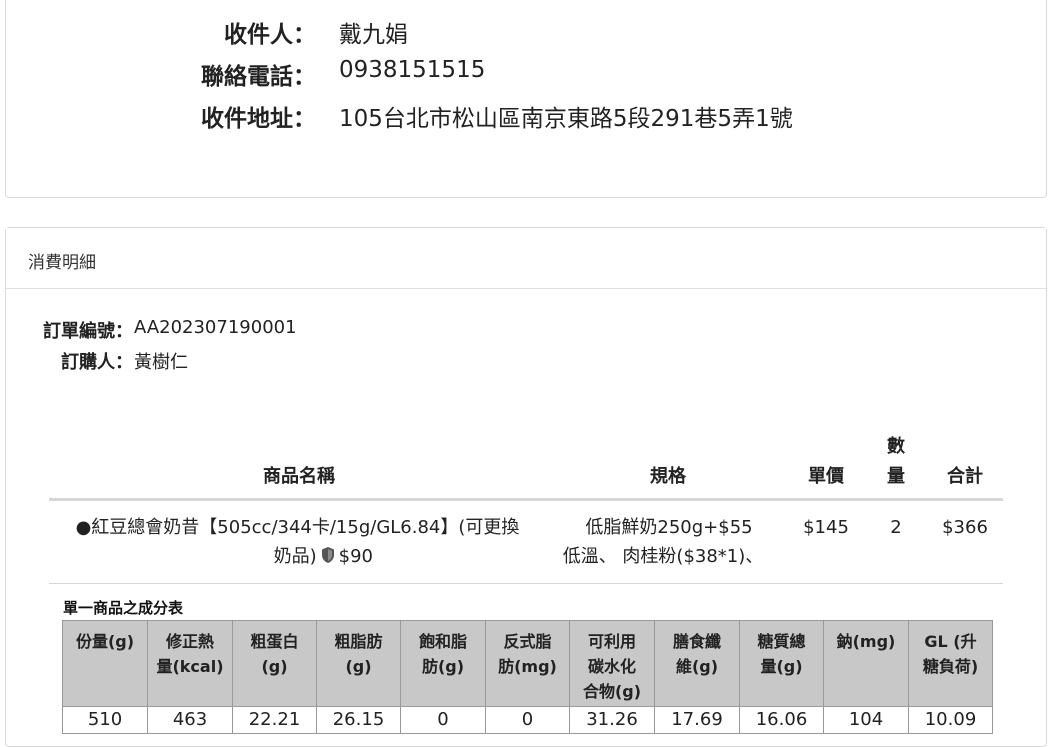 The image size is (1055, 747). I want to click on recipient-name-label: 收件人：, so click(270, 35).